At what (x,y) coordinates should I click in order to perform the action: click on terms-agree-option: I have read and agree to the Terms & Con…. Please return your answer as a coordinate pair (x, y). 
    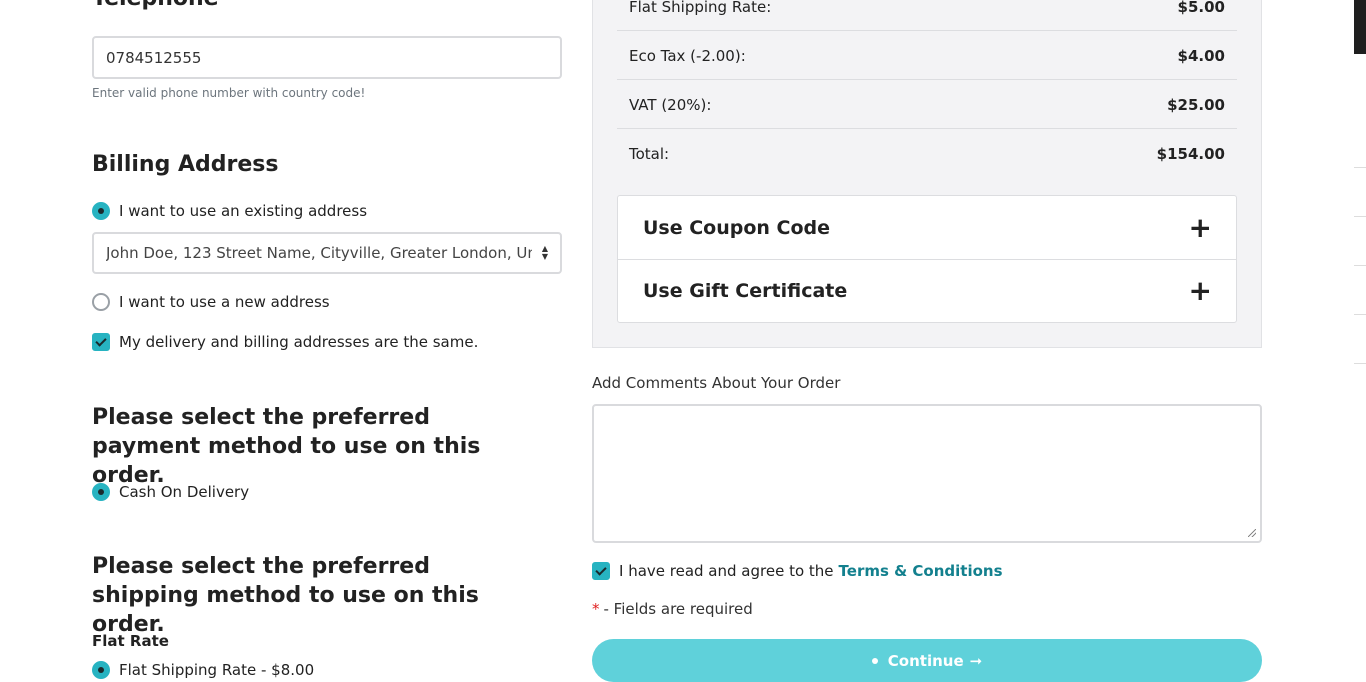
    Looking at the image, I should click on (797, 571).